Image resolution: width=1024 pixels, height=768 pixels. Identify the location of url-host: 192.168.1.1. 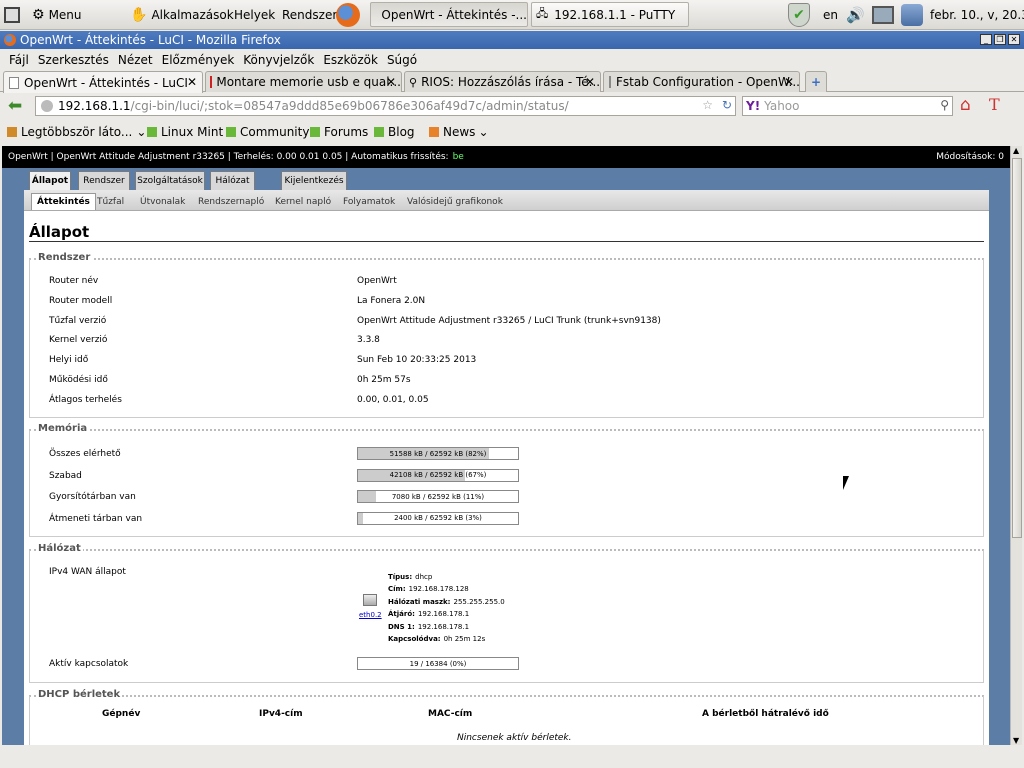
(94, 106).